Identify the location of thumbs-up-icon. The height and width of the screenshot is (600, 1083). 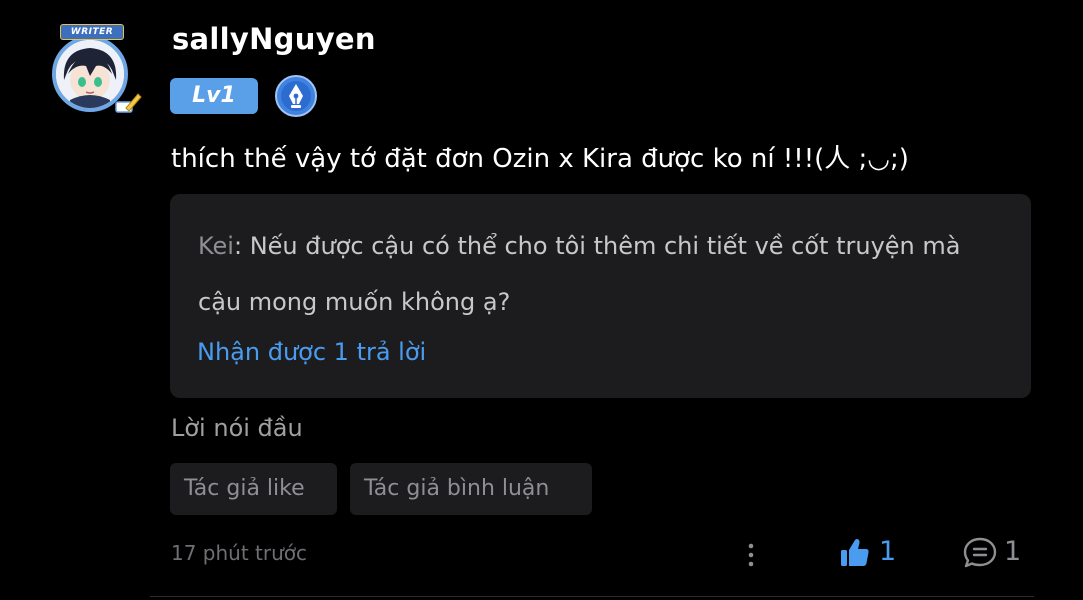
(855, 553).